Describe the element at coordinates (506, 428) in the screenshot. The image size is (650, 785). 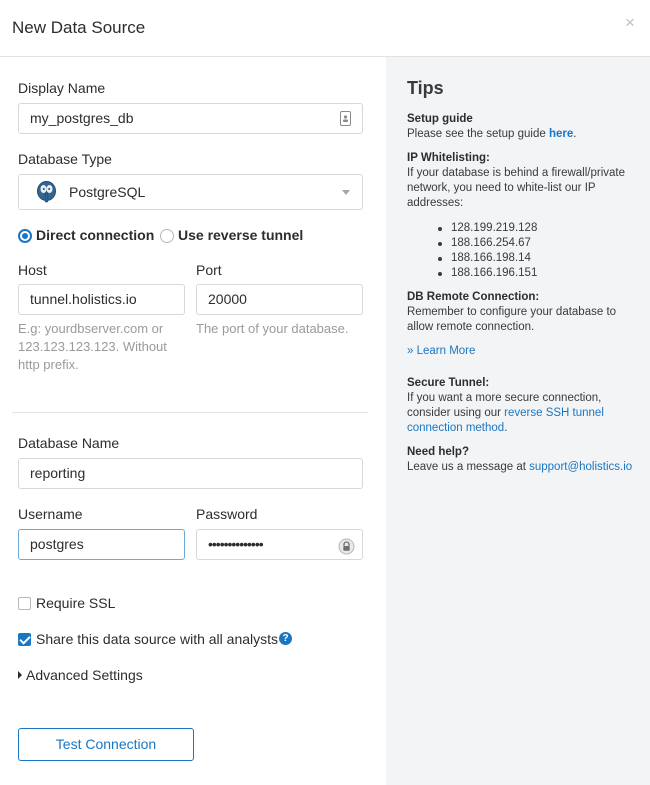
I see `secure-tunnel-end: .` at that location.